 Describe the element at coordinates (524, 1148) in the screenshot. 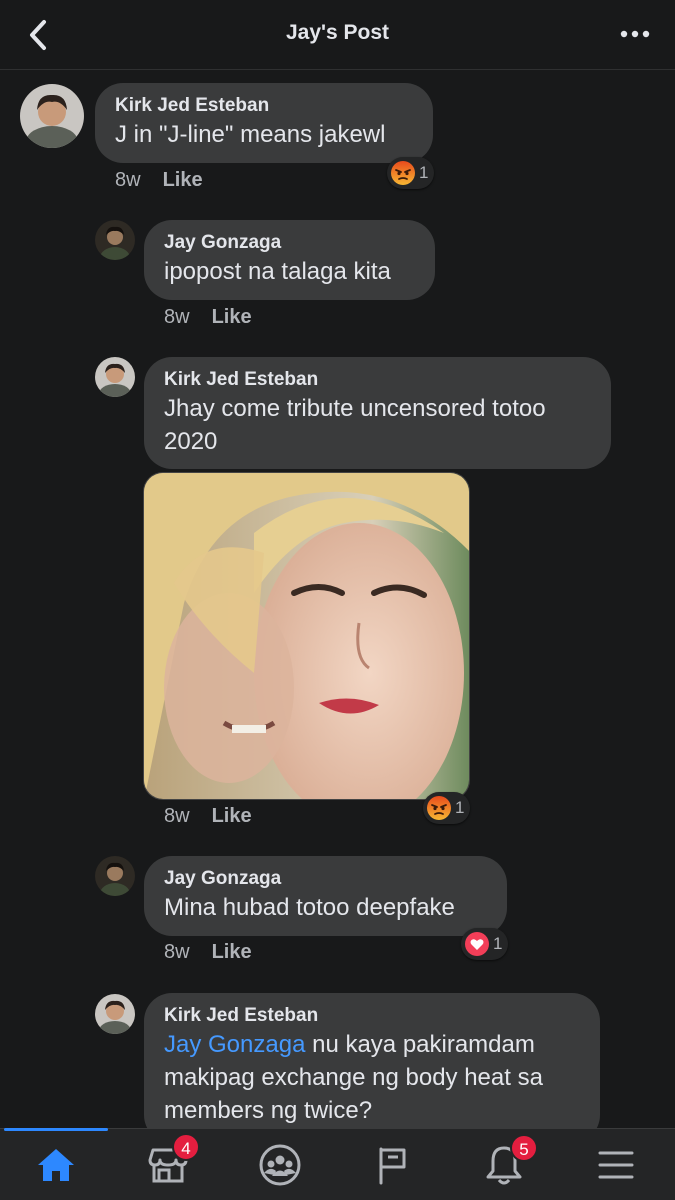

I see `notifications-badge: 5` at that location.